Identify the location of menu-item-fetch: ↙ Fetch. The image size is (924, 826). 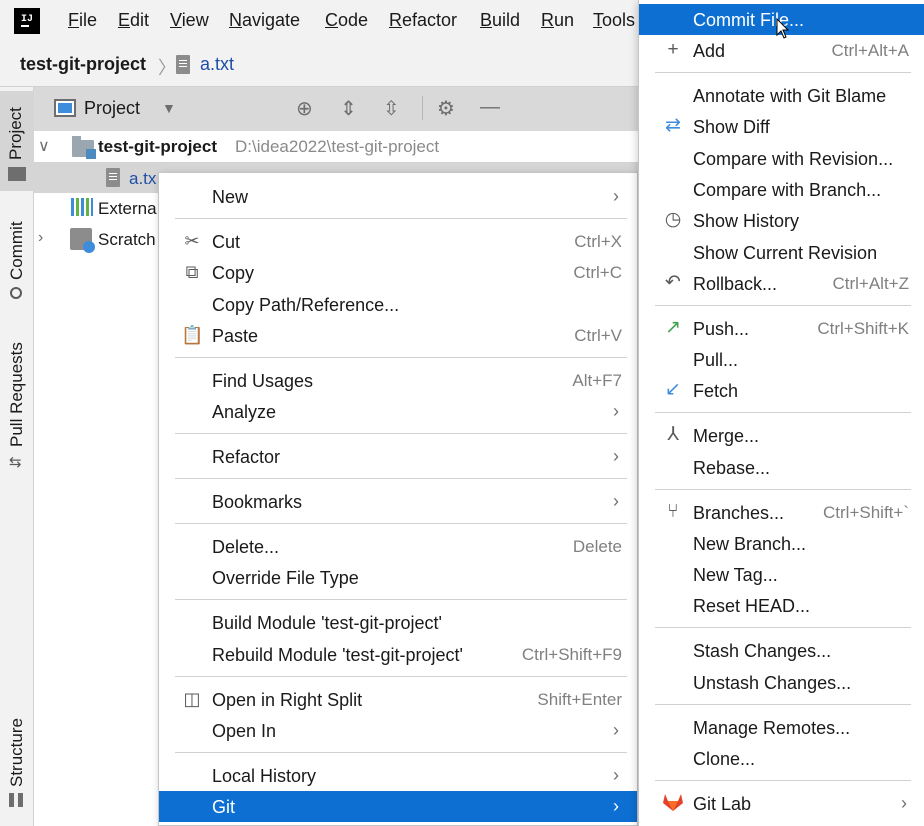
(781, 390).